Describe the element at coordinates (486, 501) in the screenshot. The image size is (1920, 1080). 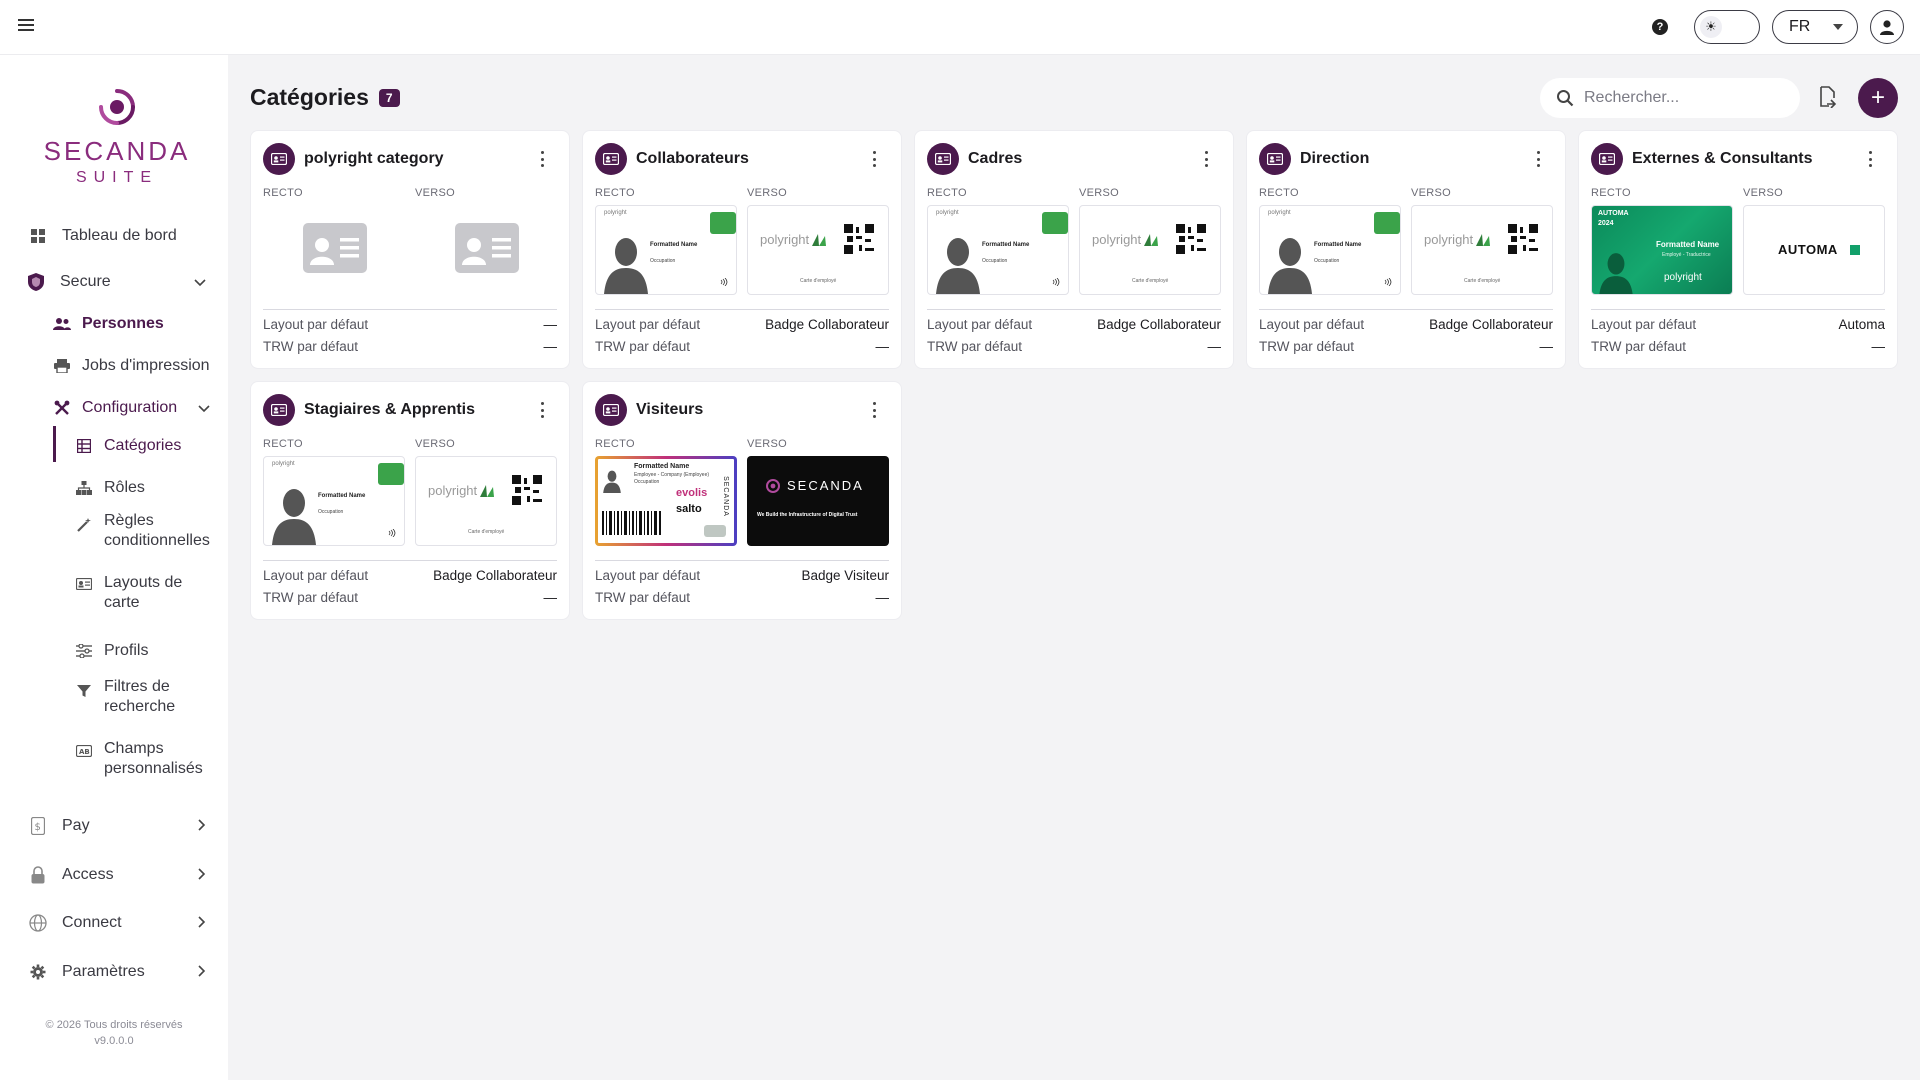
I see `card-back-preview: polyright Carte d'employé` at that location.